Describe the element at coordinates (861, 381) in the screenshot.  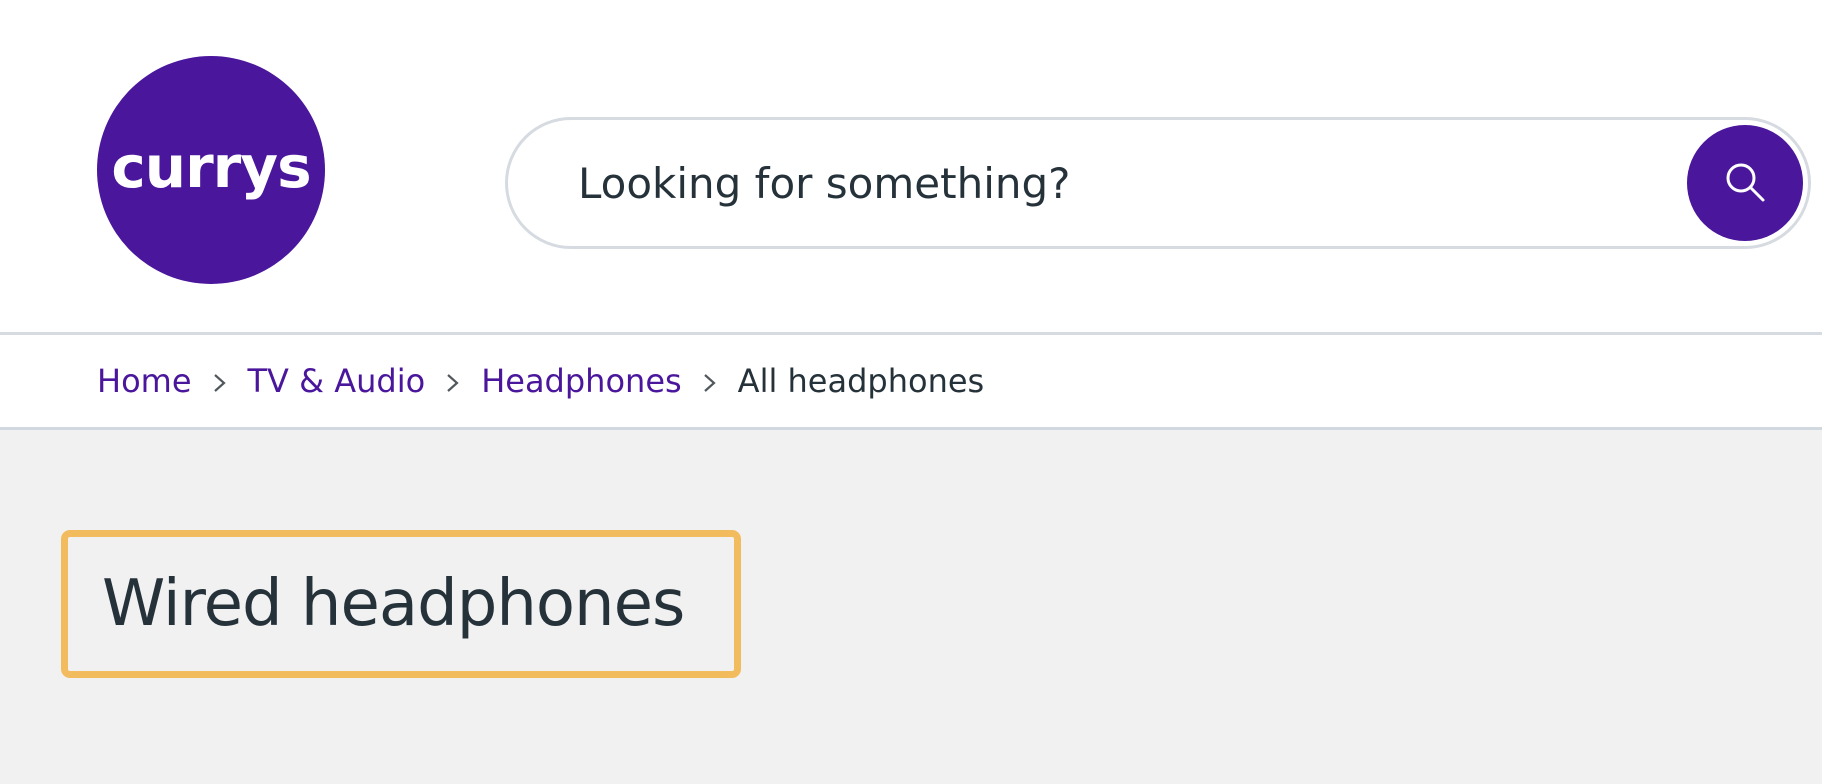
I see `breadcrumb-current: All headphones` at that location.